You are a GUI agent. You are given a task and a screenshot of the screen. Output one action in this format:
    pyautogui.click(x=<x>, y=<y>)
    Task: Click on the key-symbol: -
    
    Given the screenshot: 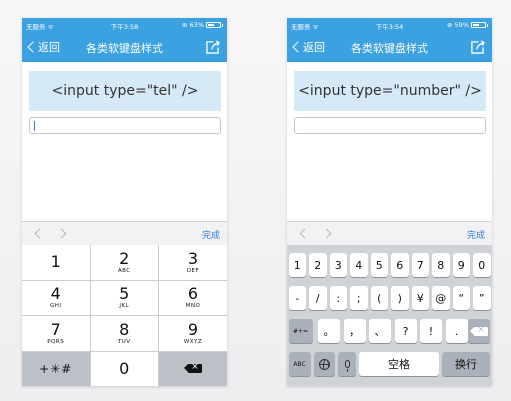 What is the action you would take?
    pyautogui.click(x=297, y=298)
    